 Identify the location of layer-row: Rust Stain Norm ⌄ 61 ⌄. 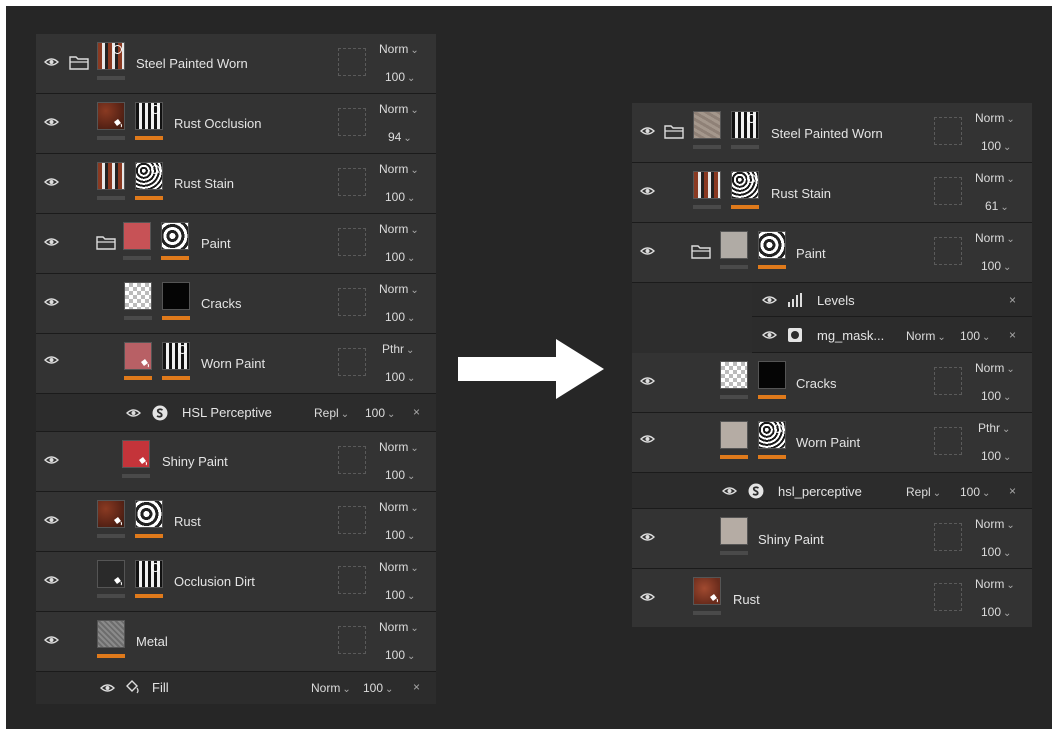
(832, 193).